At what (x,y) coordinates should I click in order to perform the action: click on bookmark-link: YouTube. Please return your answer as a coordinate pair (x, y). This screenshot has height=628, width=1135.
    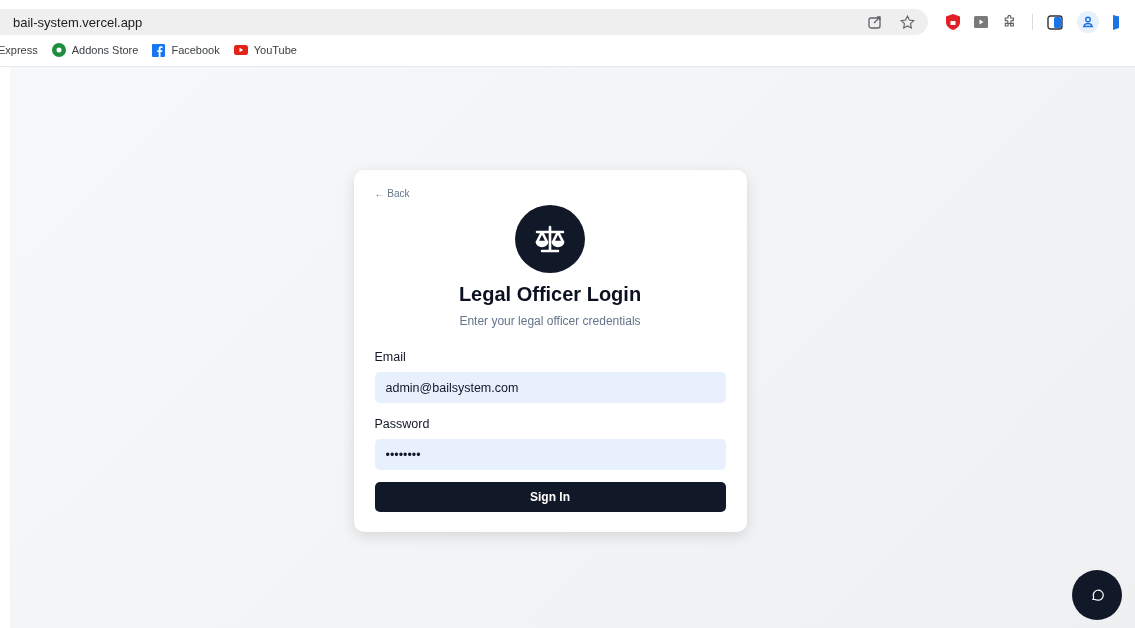
    Looking at the image, I should click on (265, 50).